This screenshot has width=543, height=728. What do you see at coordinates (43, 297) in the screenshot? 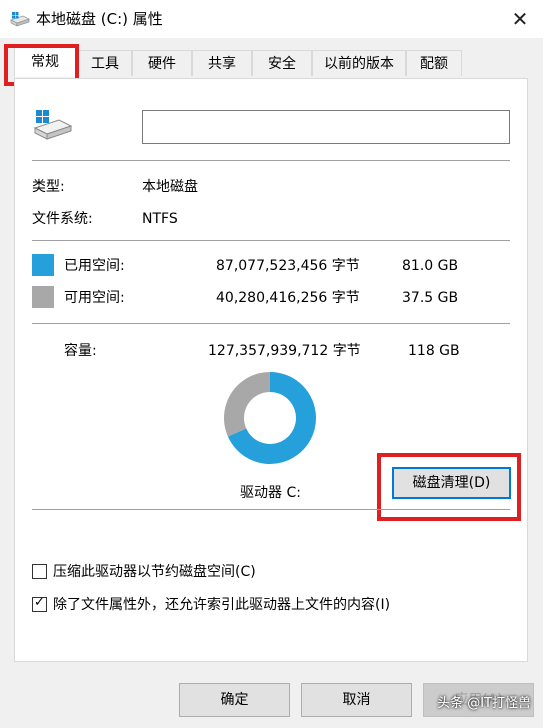
I see `free-space-swatch` at bounding box center [43, 297].